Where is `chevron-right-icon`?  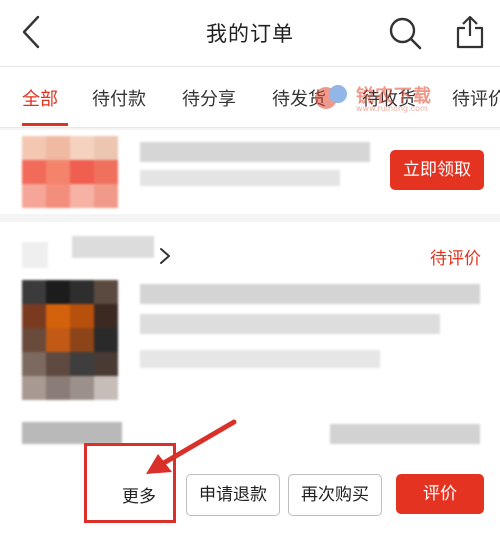 chevron-right-icon is located at coordinates (165, 256).